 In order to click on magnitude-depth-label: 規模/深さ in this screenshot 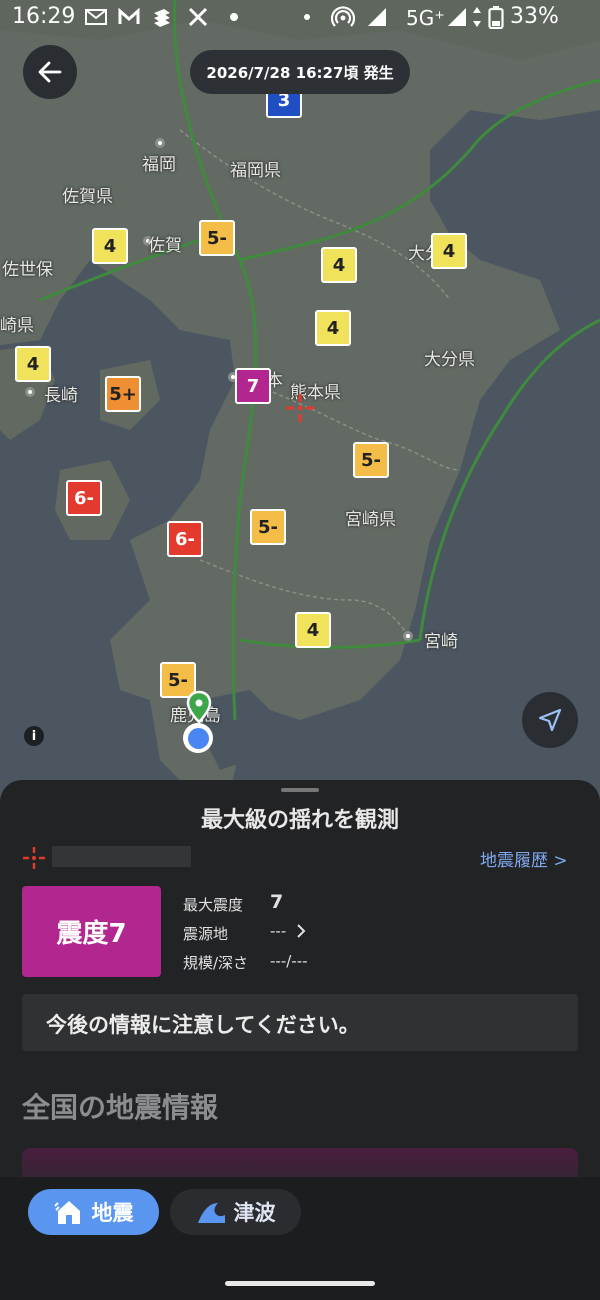, I will do `click(216, 963)`.